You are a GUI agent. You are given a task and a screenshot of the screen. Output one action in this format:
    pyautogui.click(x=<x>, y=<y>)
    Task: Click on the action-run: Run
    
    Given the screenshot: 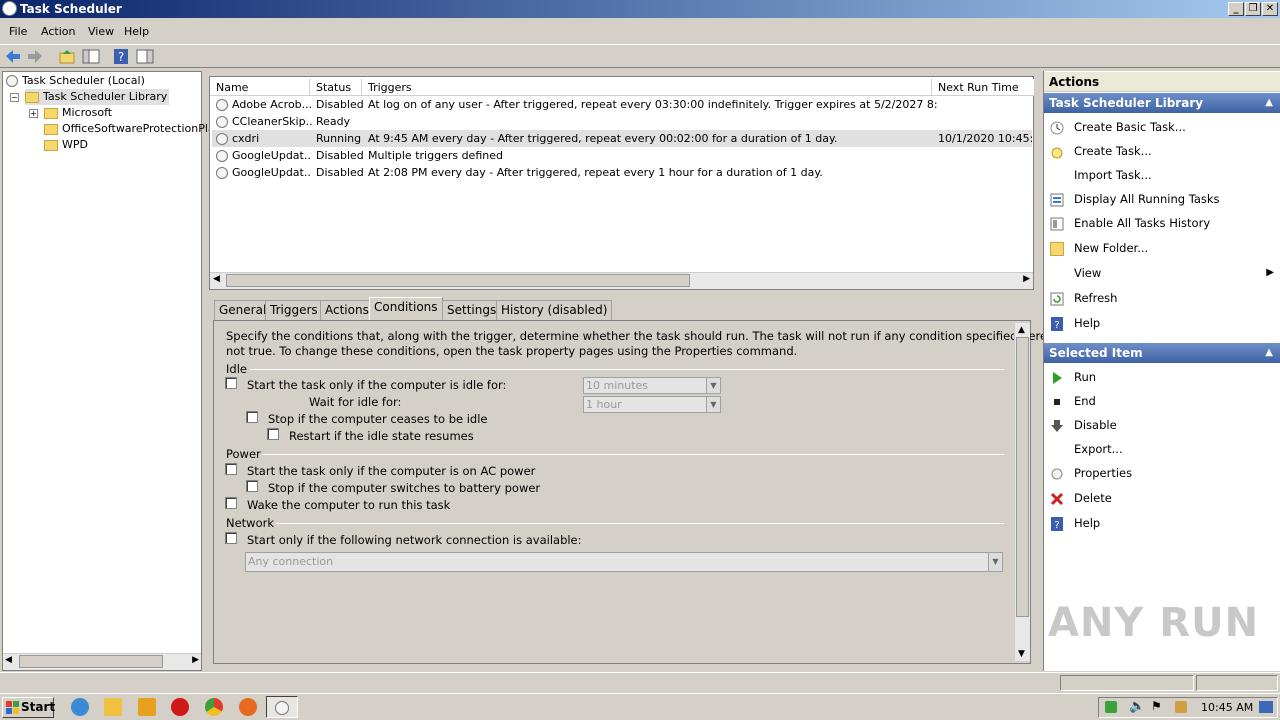 What is the action you would take?
    pyautogui.click(x=1073, y=377)
    